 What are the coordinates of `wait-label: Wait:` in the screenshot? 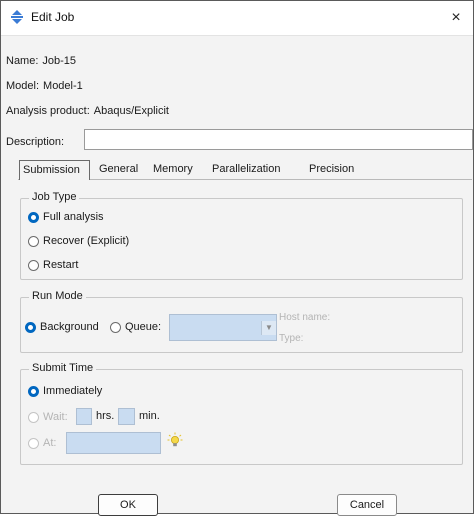 It's located at (55, 417).